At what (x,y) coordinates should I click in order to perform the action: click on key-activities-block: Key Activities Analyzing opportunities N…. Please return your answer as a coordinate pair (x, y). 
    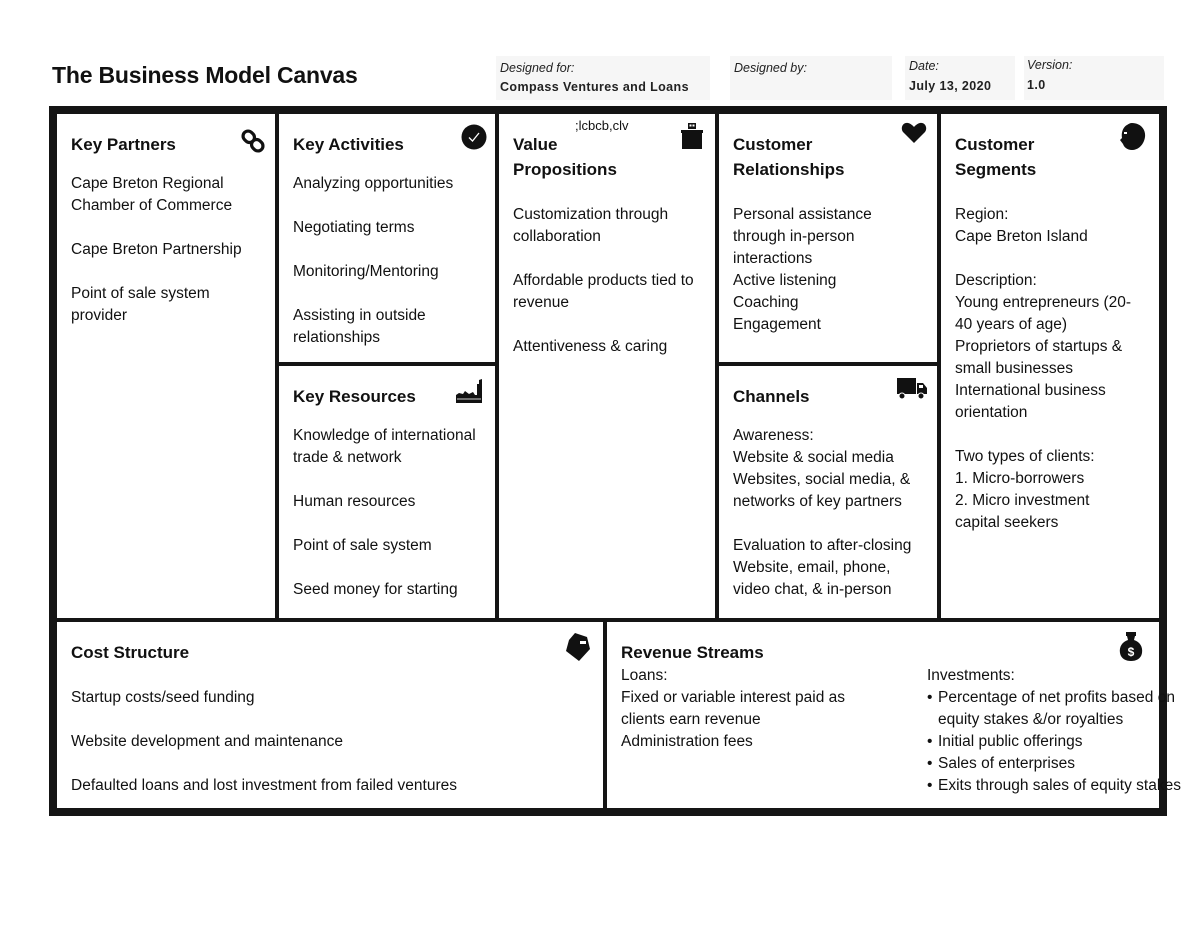
    Looking at the image, I should click on (387, 238).